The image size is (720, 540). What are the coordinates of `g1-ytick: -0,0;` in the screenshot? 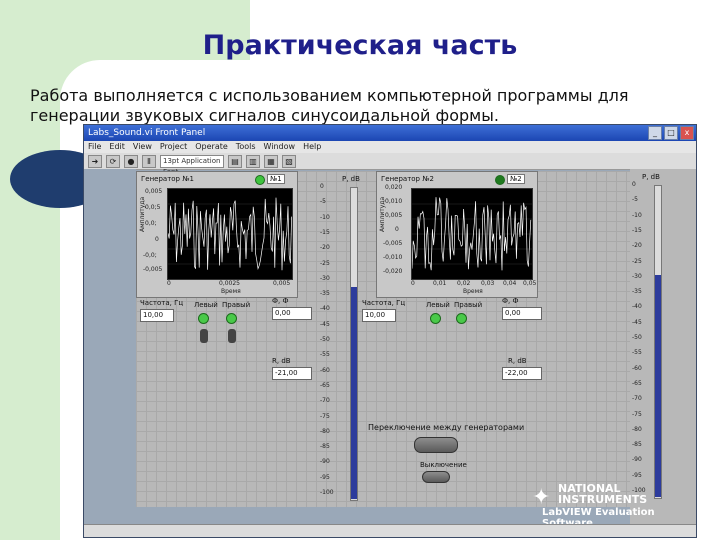 It's located at (150, 255).